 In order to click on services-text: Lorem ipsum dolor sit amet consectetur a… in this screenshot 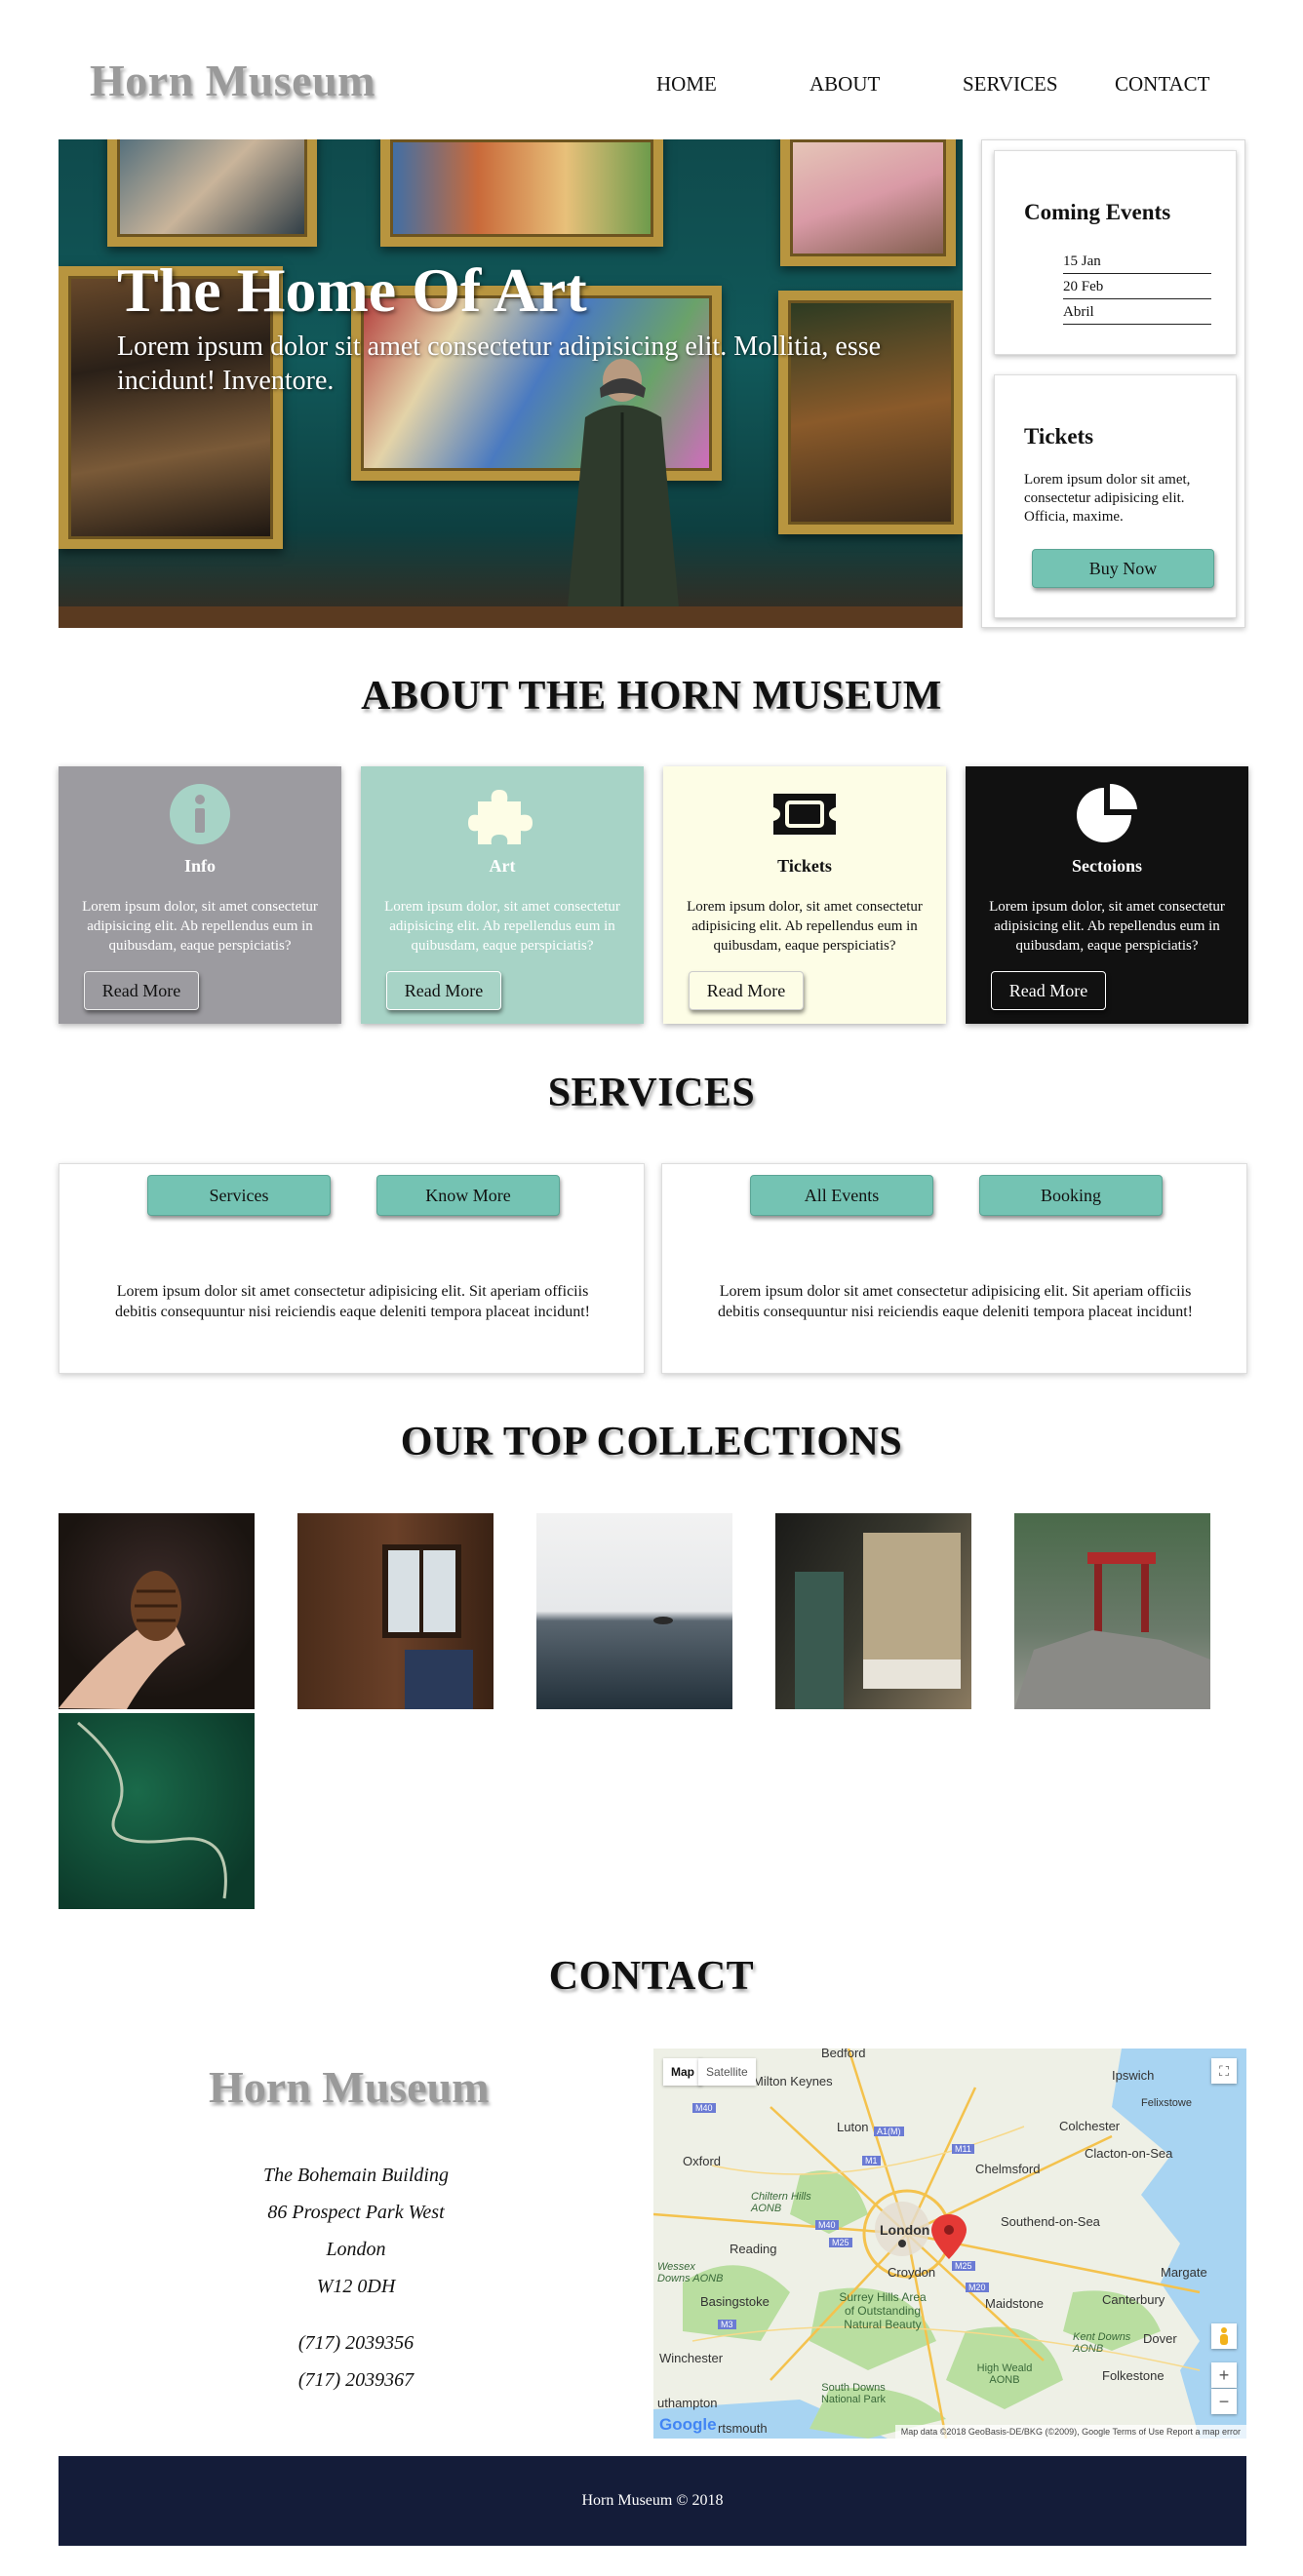, I will do `click(352, 1301)`.